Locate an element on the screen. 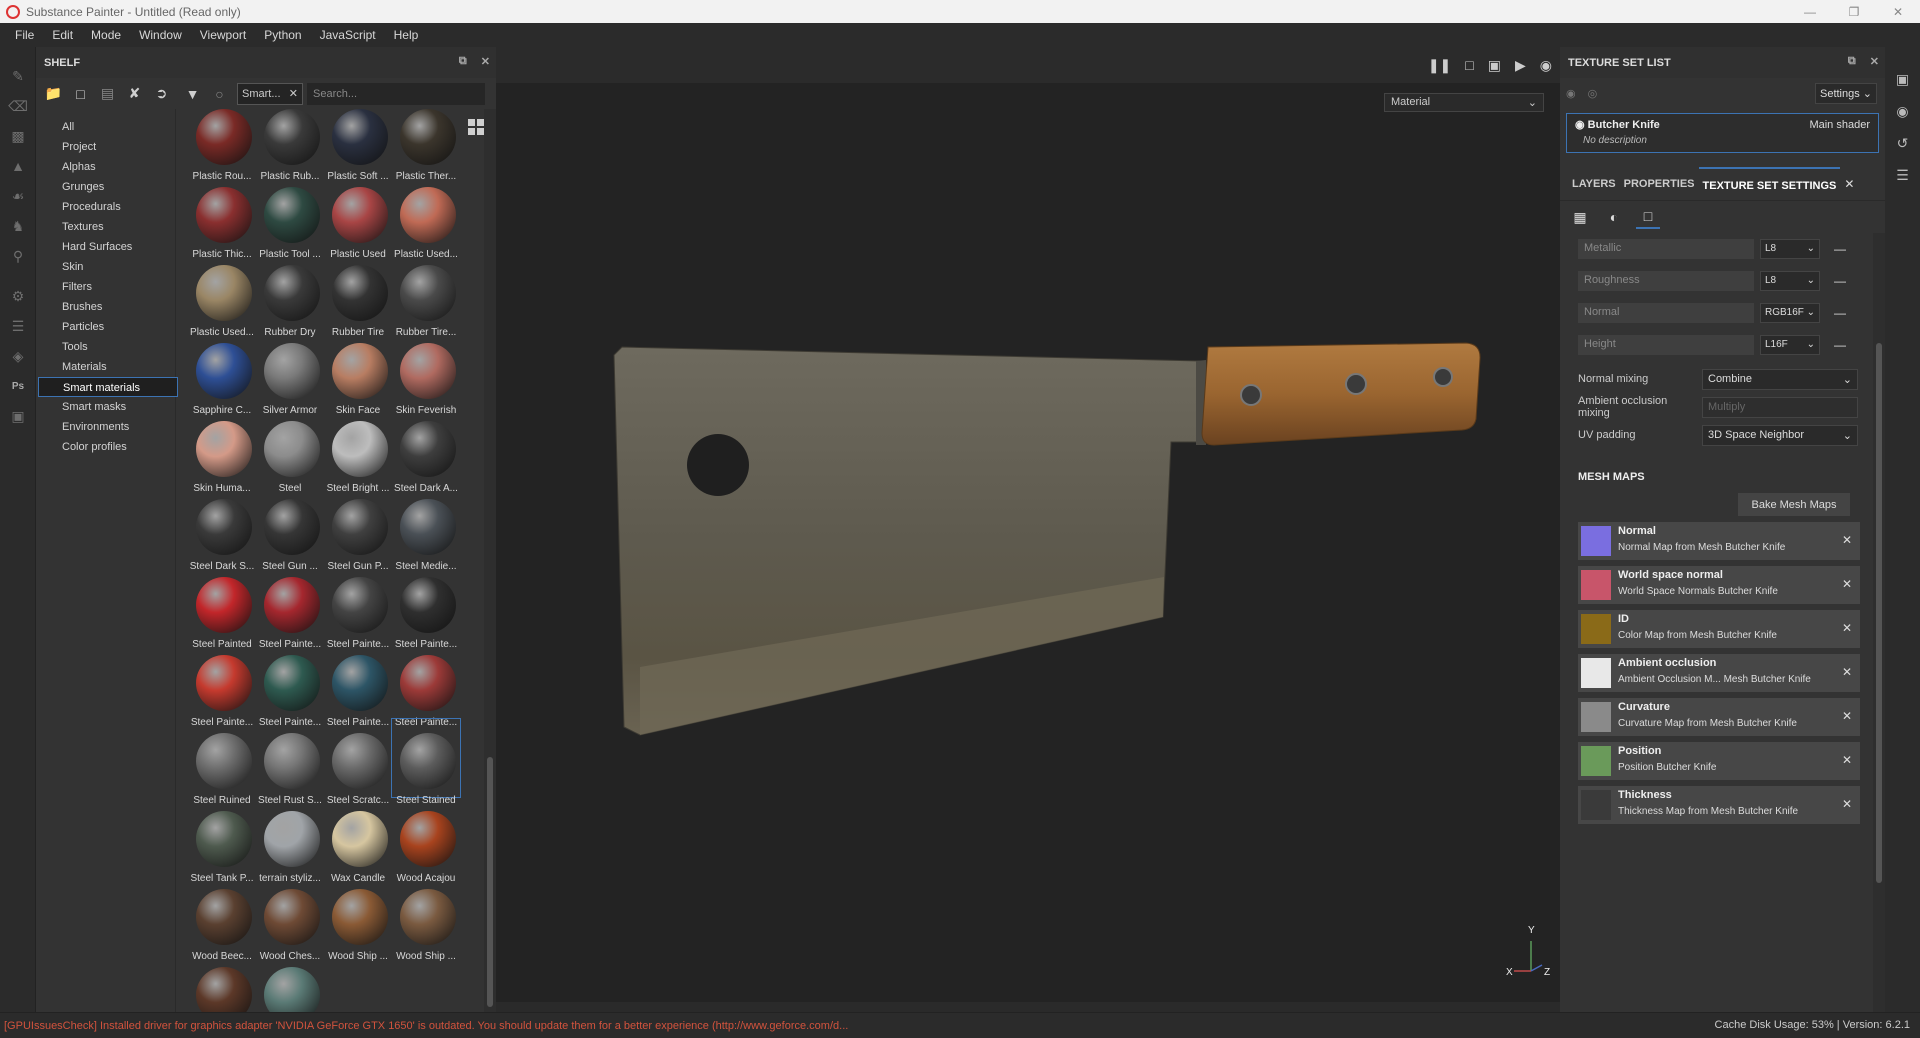 Image resolution: width=1920 pixels, height=1038 pixels. material-thumbnail: Wood Acajou is located at coordinates (426, 840).